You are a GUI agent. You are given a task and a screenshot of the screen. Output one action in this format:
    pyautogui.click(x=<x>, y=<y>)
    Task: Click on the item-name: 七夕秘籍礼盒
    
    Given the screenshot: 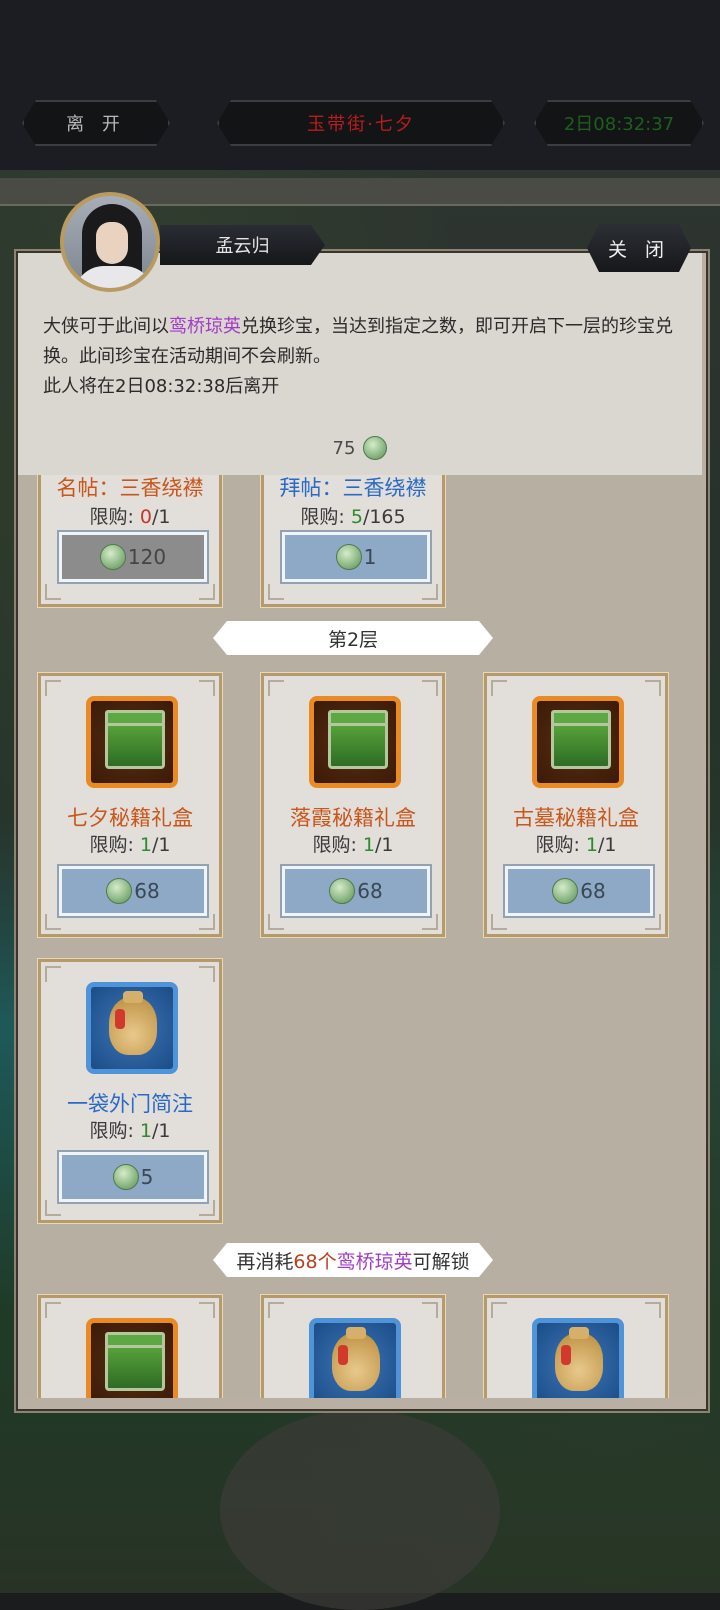 What is the action you would take?
    pyautogui.click(x=130, y=818)
    